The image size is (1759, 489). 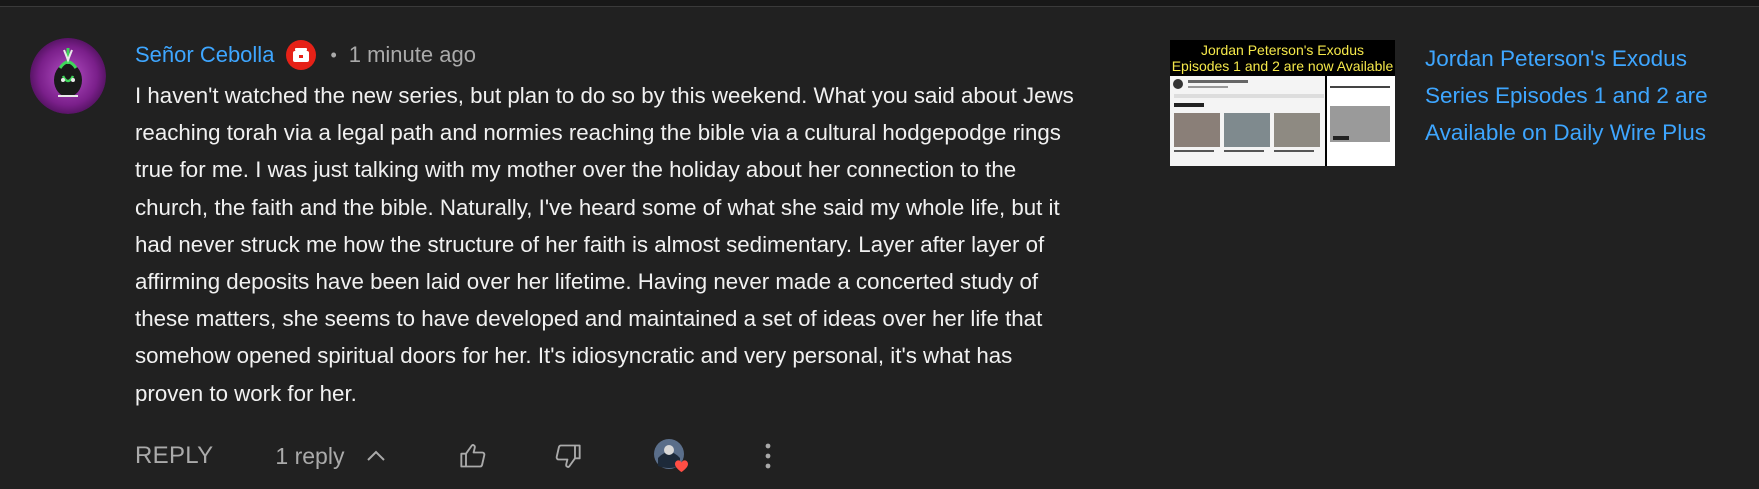 What do you see at coordinates (650, 55) in the screenshot?
I see `comment-header: Señor Cebolla • 1 minute ago` at bounding box center [650, 55].